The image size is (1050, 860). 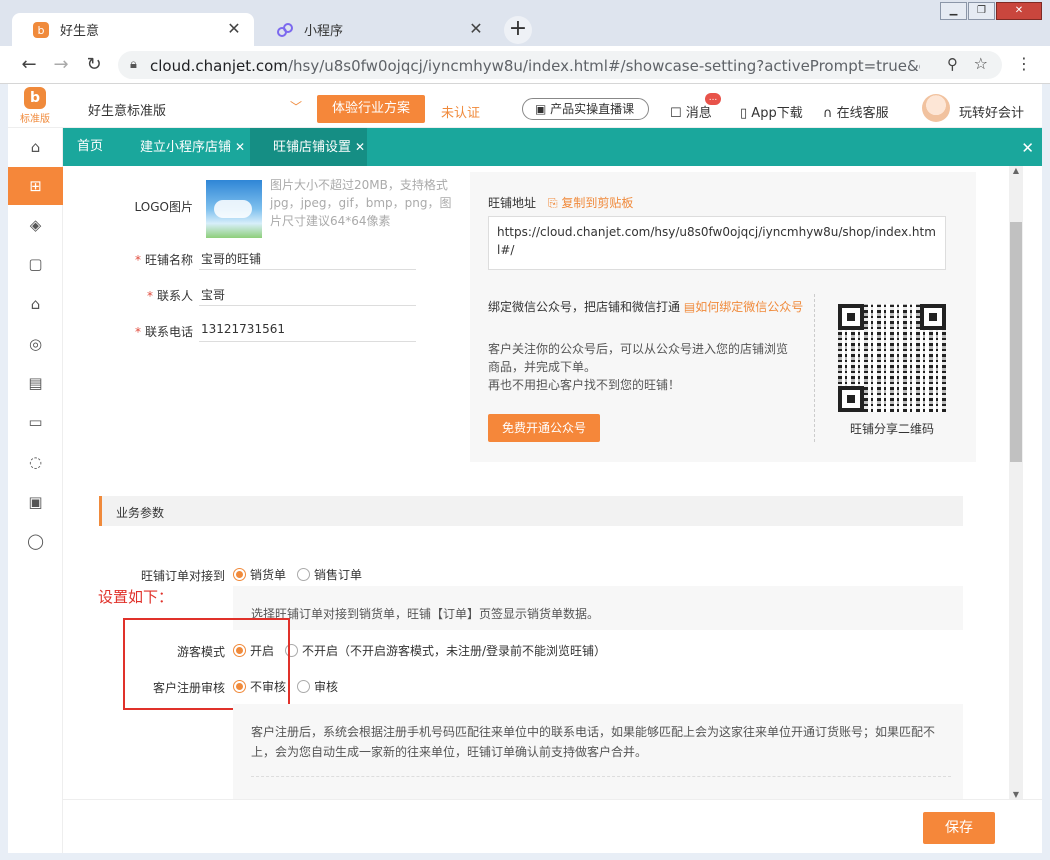 What do you see at coordinates (35, 186) in the screenshot?
I see `gift-icon: ⊞` at bounding box center [35, 186].